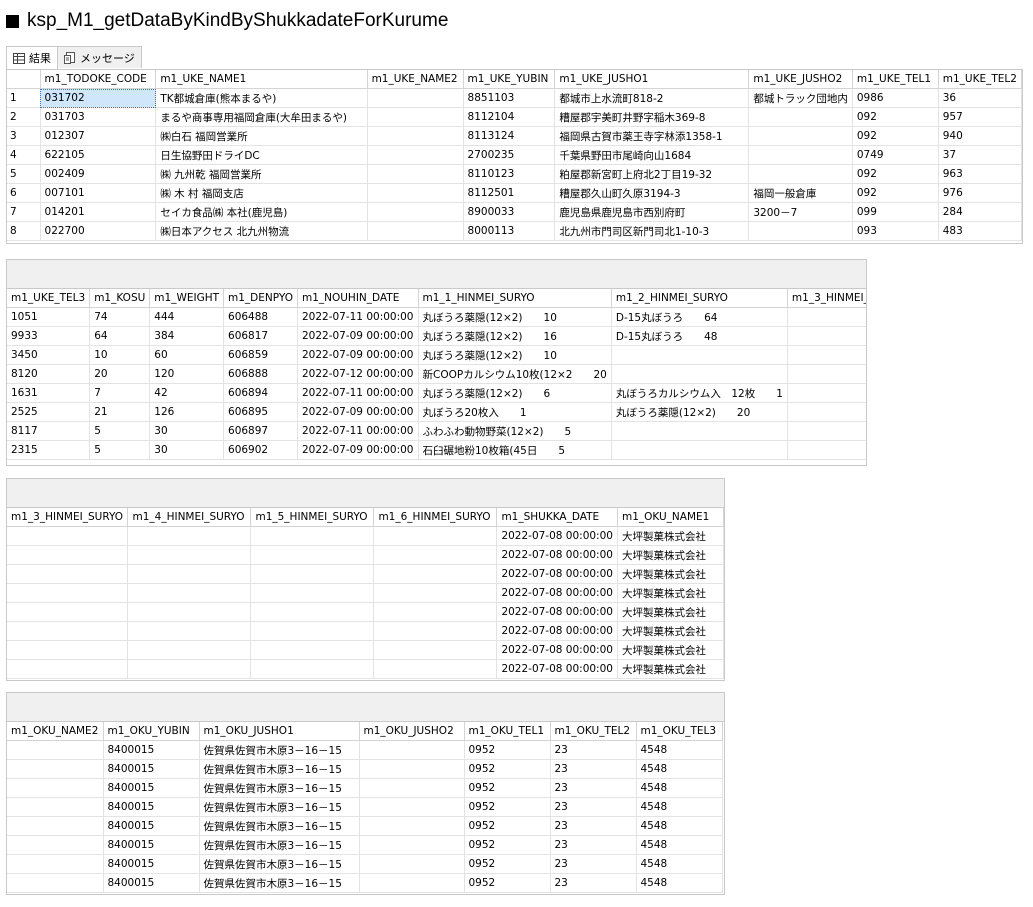  I want to click on row-number: 2, so click(24, 117).